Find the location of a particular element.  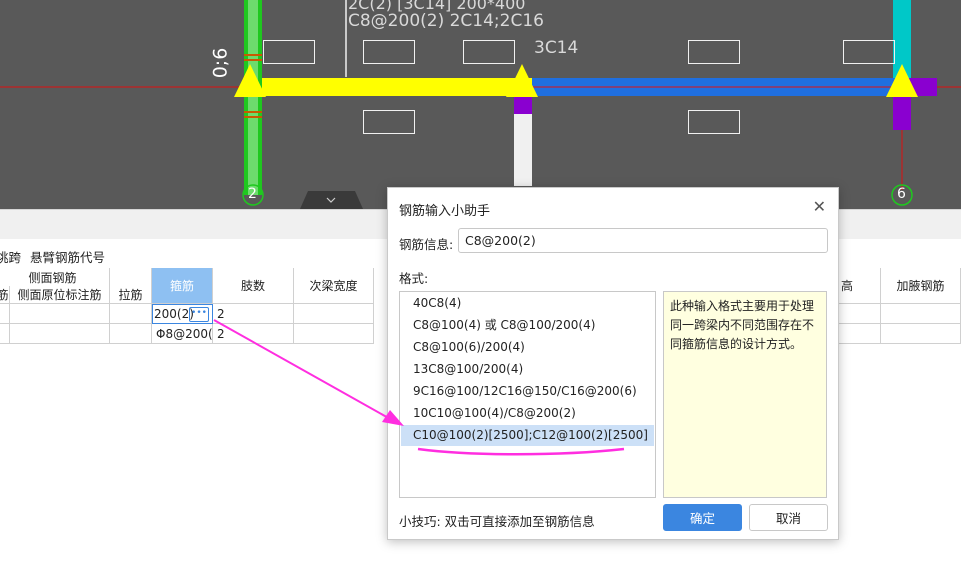

format-item: C8@100(6)/200(4) is located at coordinates (527, 347).